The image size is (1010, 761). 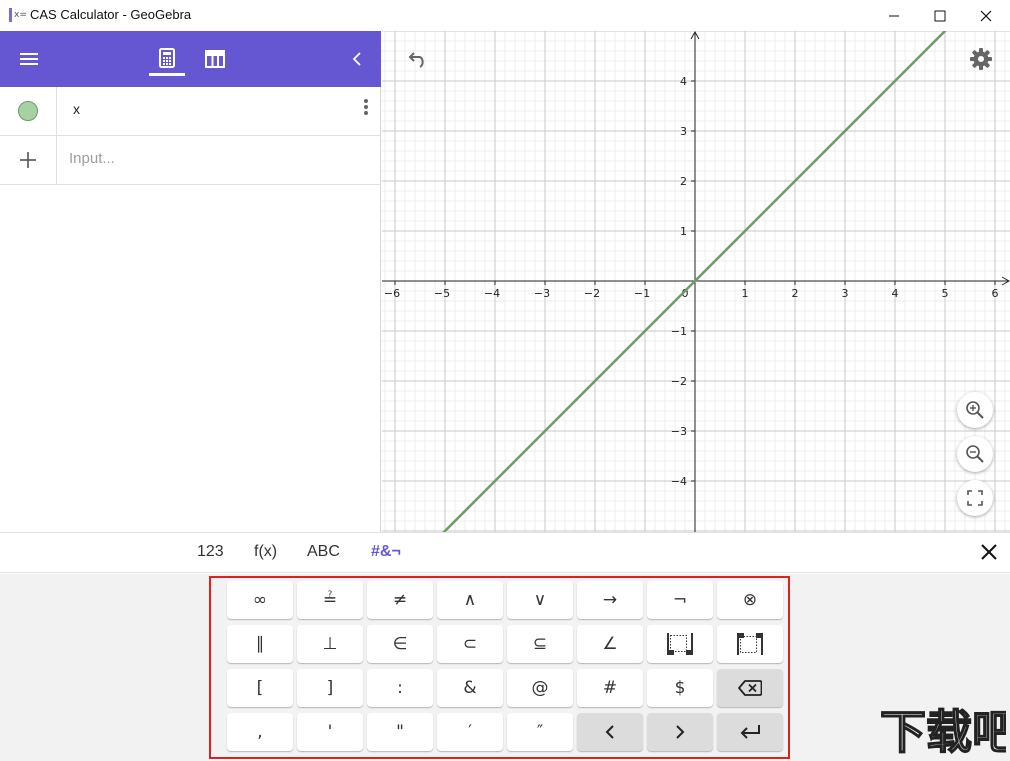 What do you see at coordinates (400, 732) in the screenshot?
I see `key-double-quote: "` at bounding box center [400, 732].